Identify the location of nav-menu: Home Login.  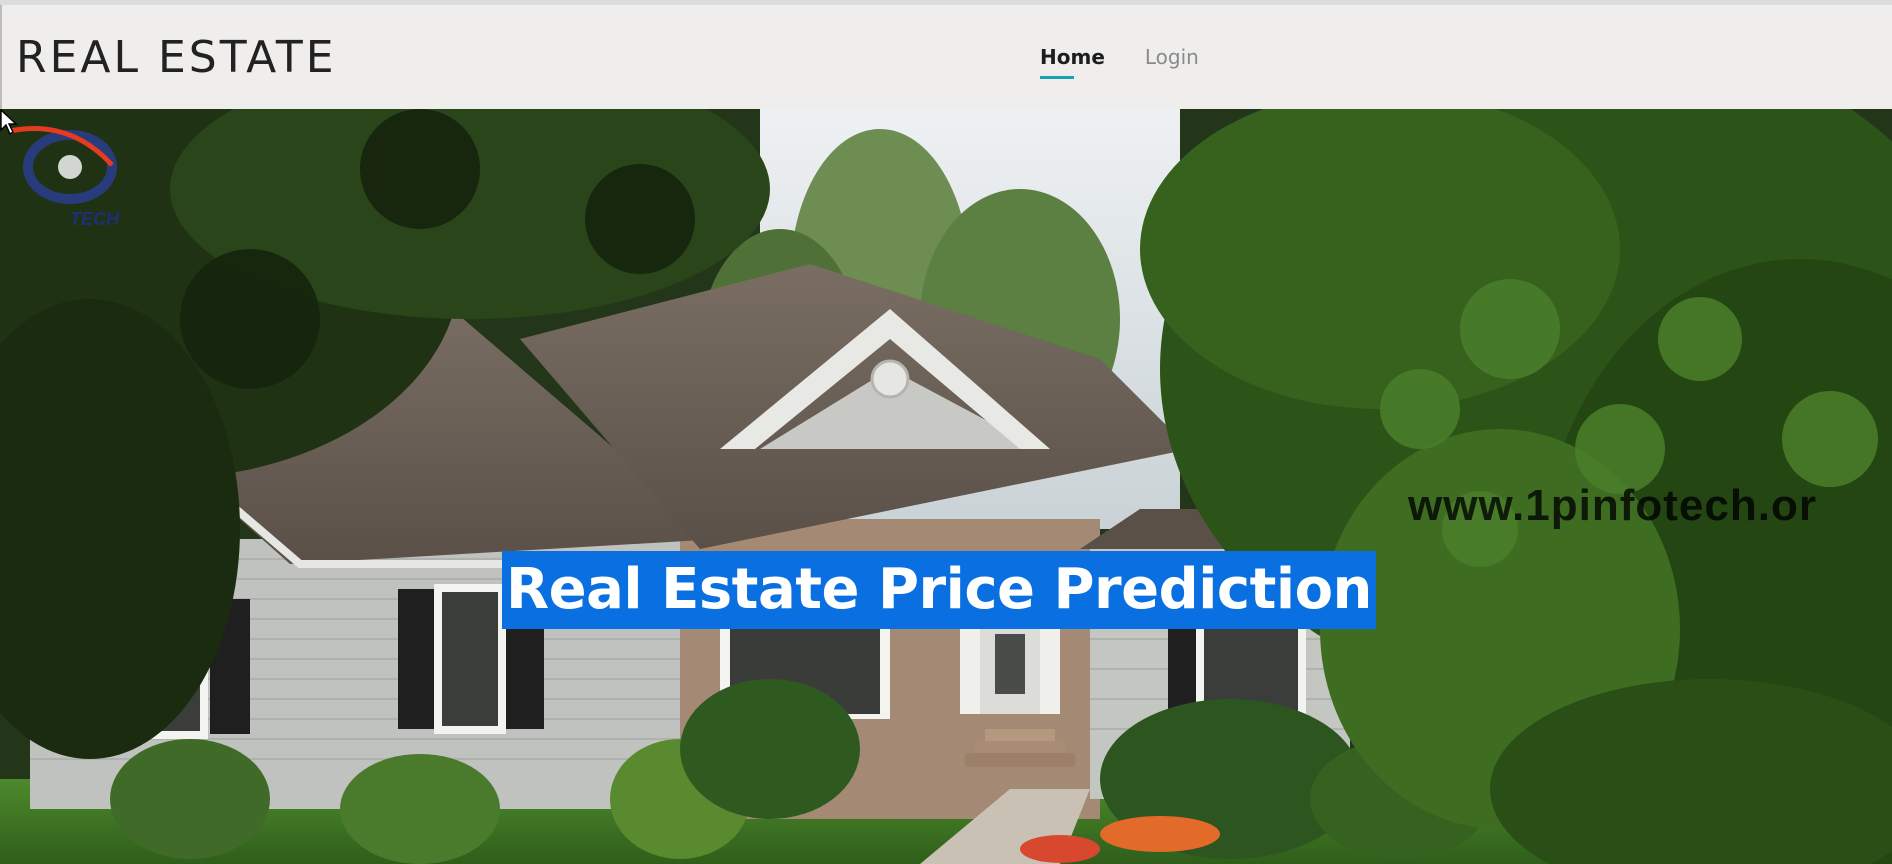
(1119, 62).